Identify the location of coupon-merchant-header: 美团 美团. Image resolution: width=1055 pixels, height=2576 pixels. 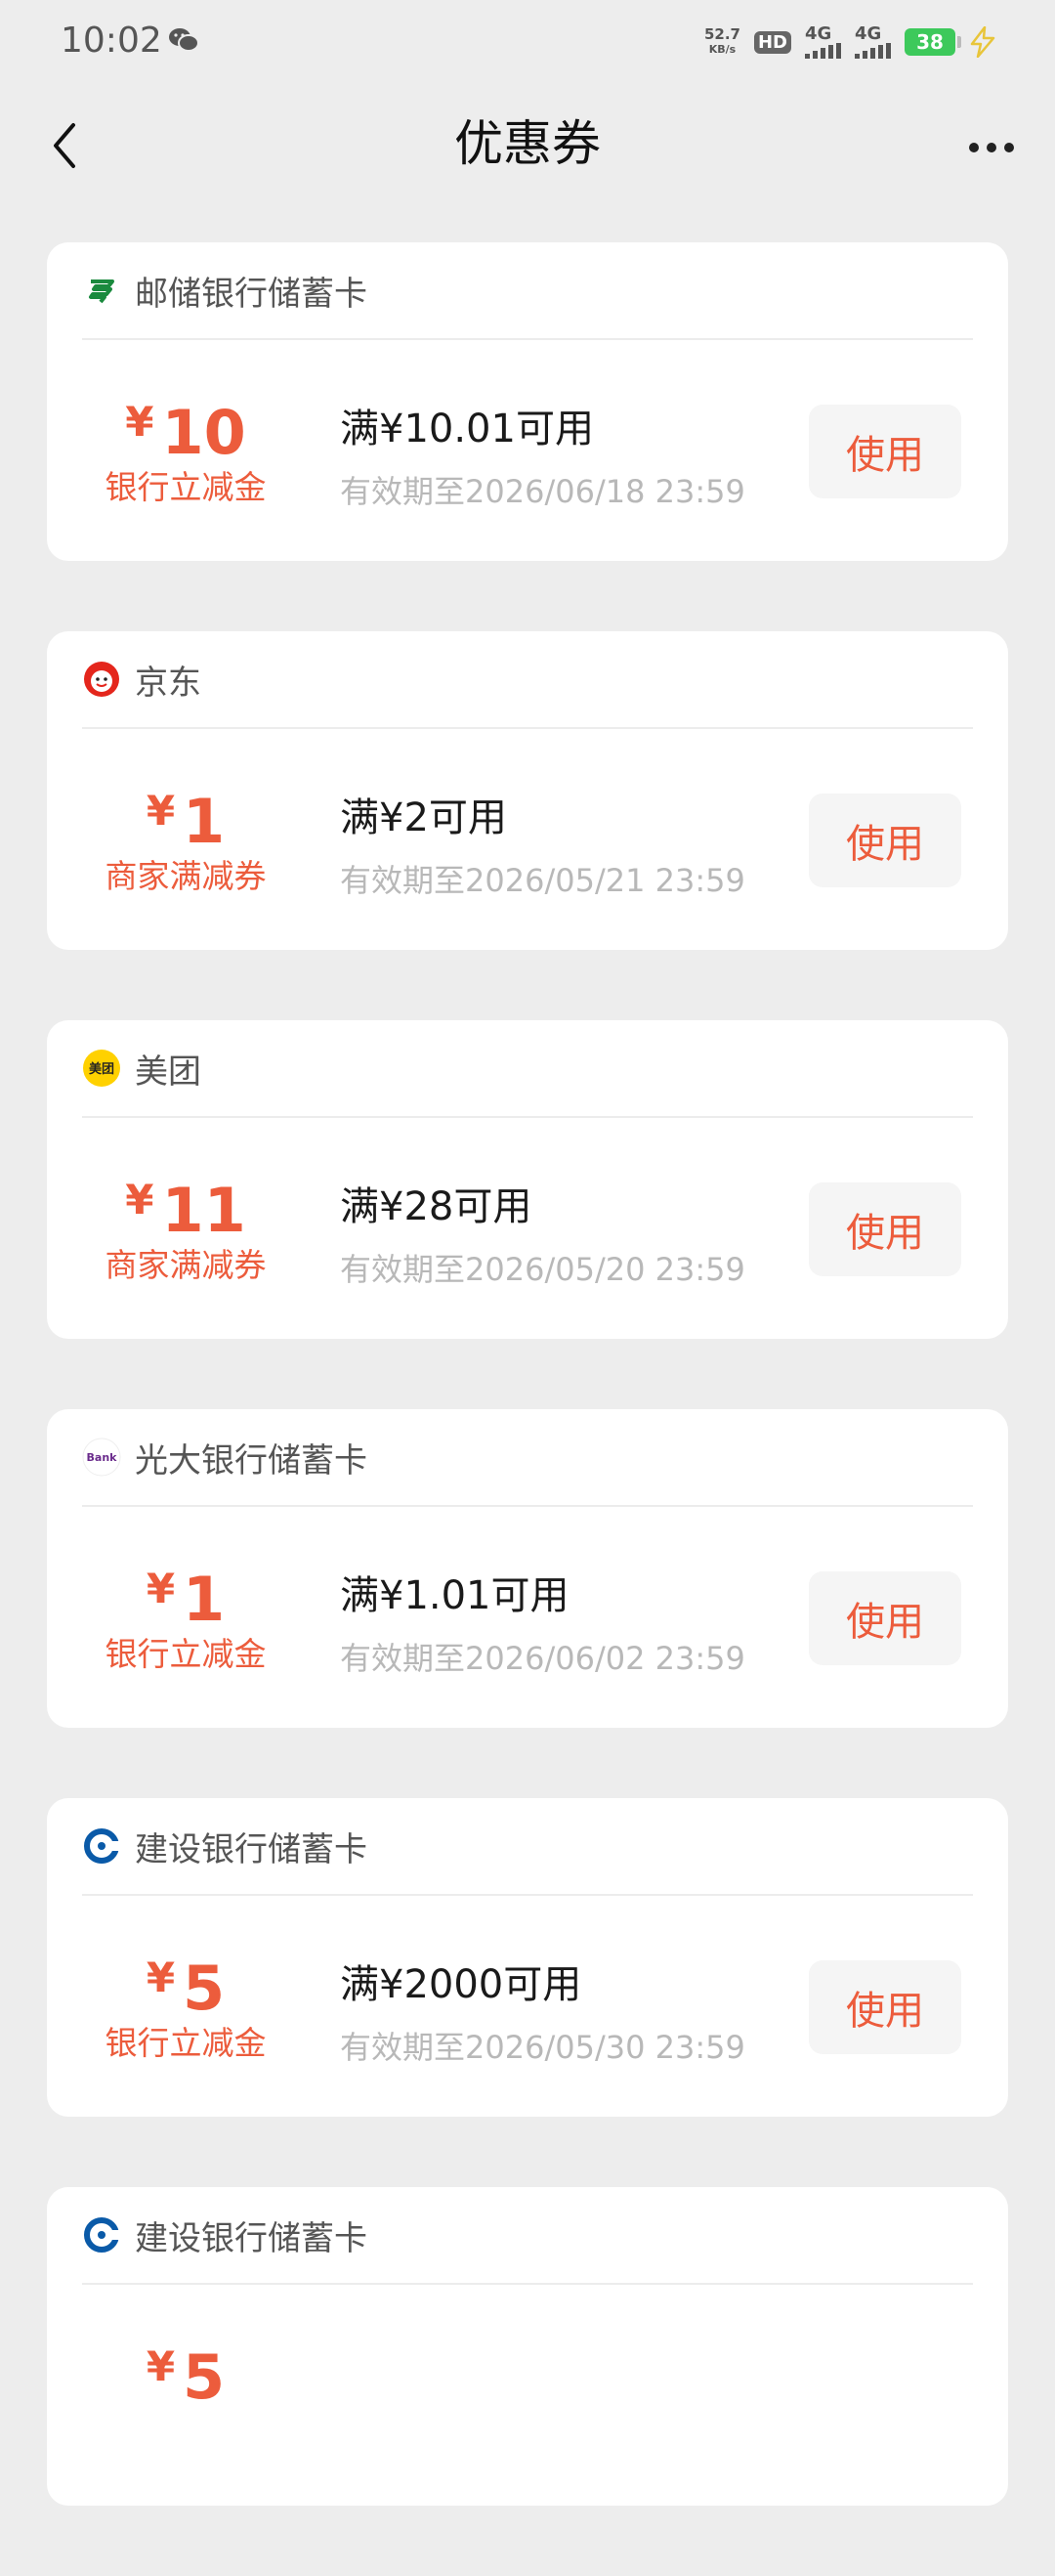
(527, 1069).